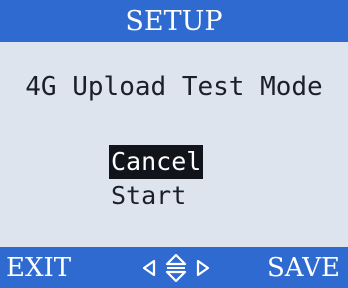 This screenshot has height=288, width=348. I want to click on up-arrow-icon, so click(176, 259).